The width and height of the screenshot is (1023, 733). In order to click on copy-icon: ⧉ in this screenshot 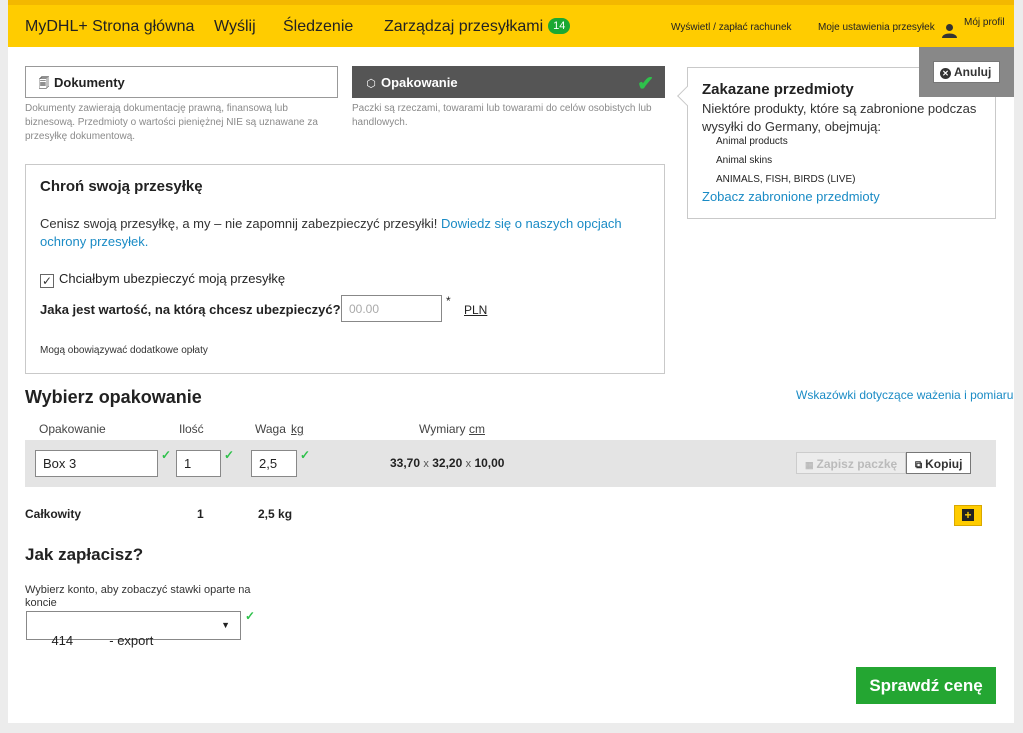, I will do `click(919, 465)`.